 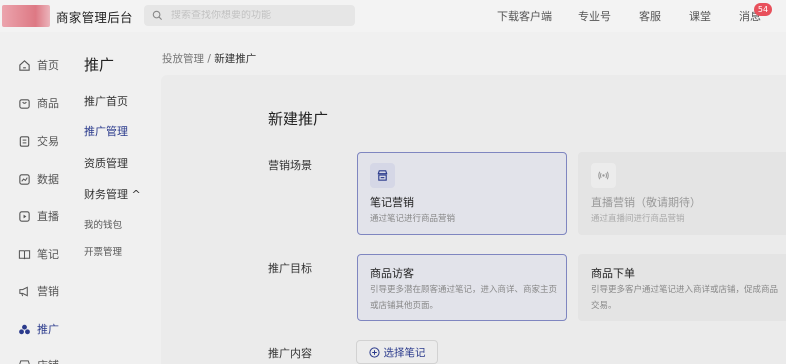 What do you see at coordinates (650, 16) in the screenshot?
I see `nav-customer-service: 客服` at bounding box center [650, 16].